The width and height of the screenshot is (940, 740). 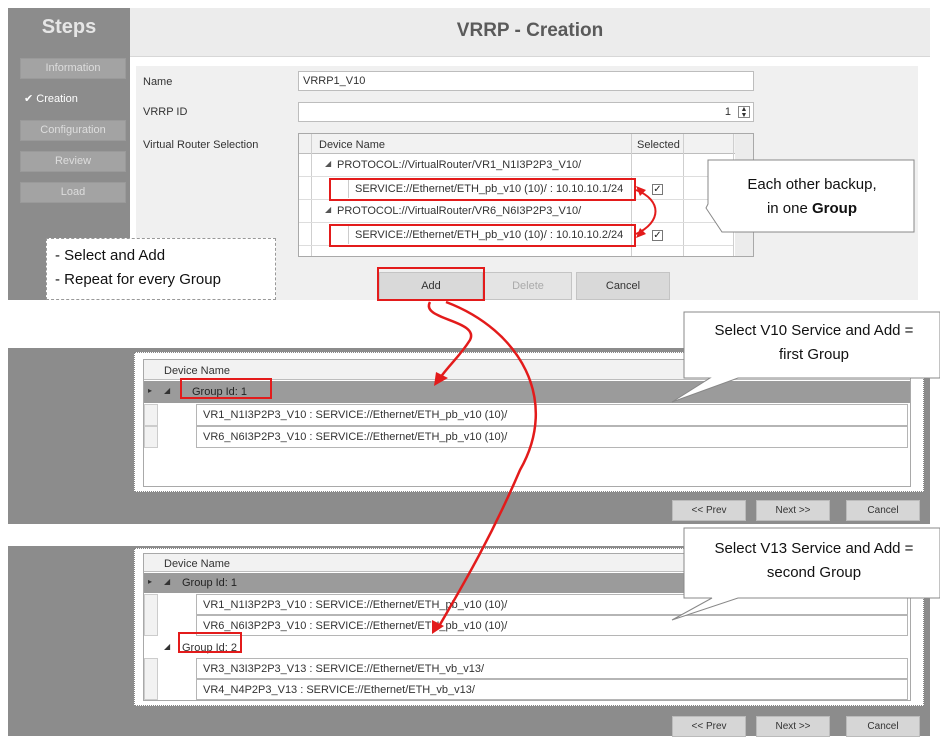 What do you see at coordinates (812, 184) in the screenshot?
I see `callout-backup-line1: Each other backup,` at bounding box center [812, 184].